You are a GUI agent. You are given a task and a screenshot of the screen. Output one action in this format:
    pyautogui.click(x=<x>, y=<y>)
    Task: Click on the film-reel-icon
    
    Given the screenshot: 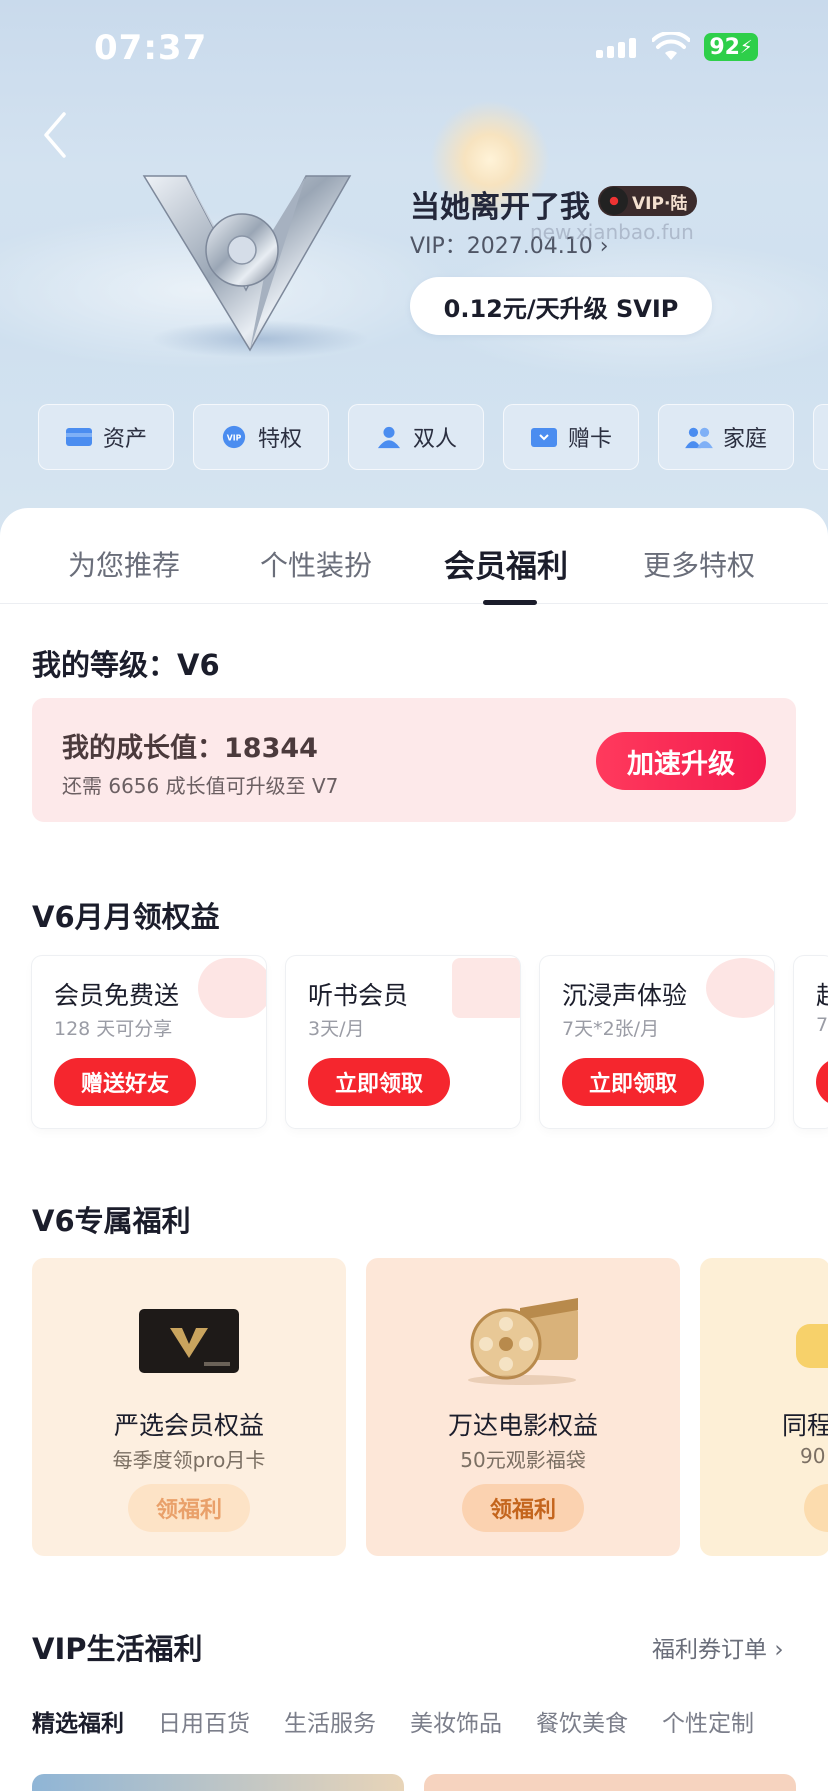 What is the action you would take?
    pyautogui.click(x=523, y=1341)
    